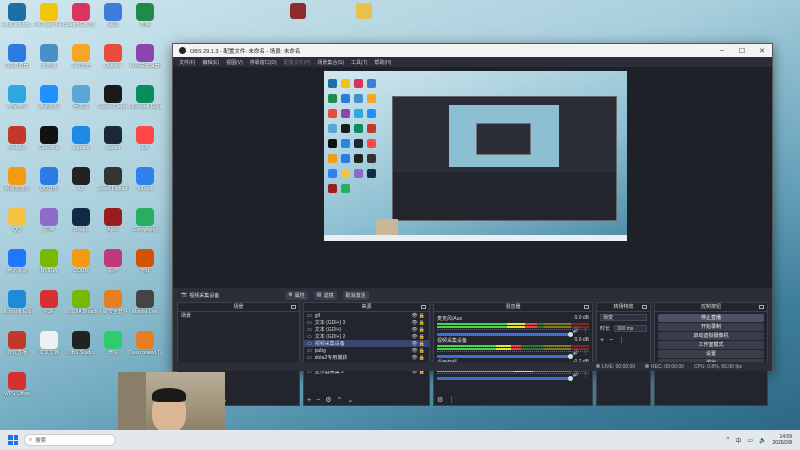 The image size is (800, 450). I want to click on source-item: ▭ 文本 (GDI+) 3 👁🔒, so click(366, 323).